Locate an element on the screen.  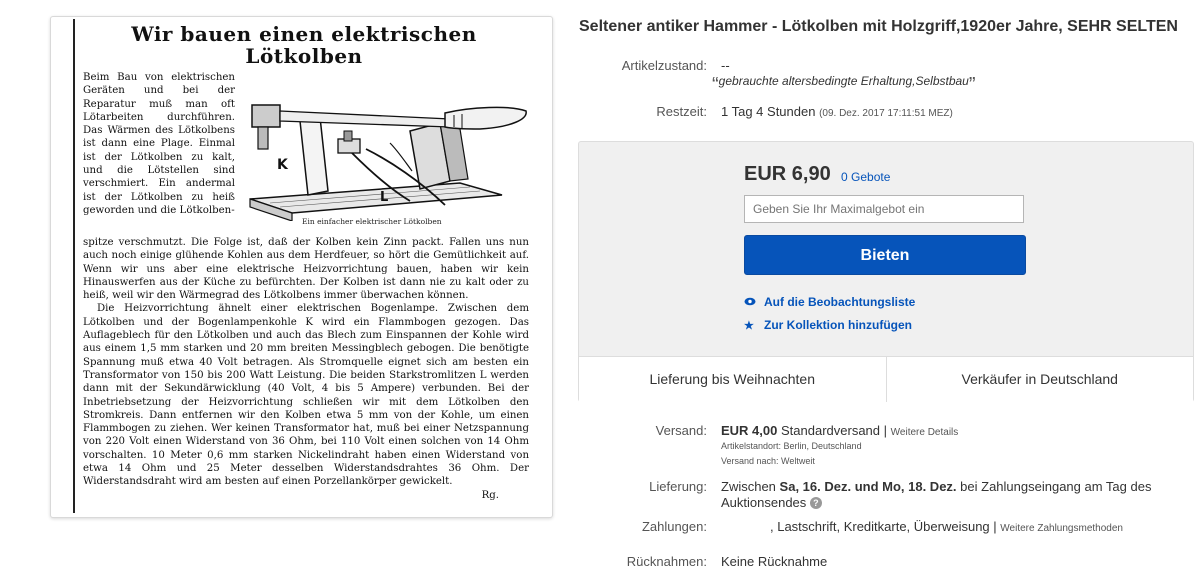
delivery-label: Lieferung: is located at coordinates (678, 486).